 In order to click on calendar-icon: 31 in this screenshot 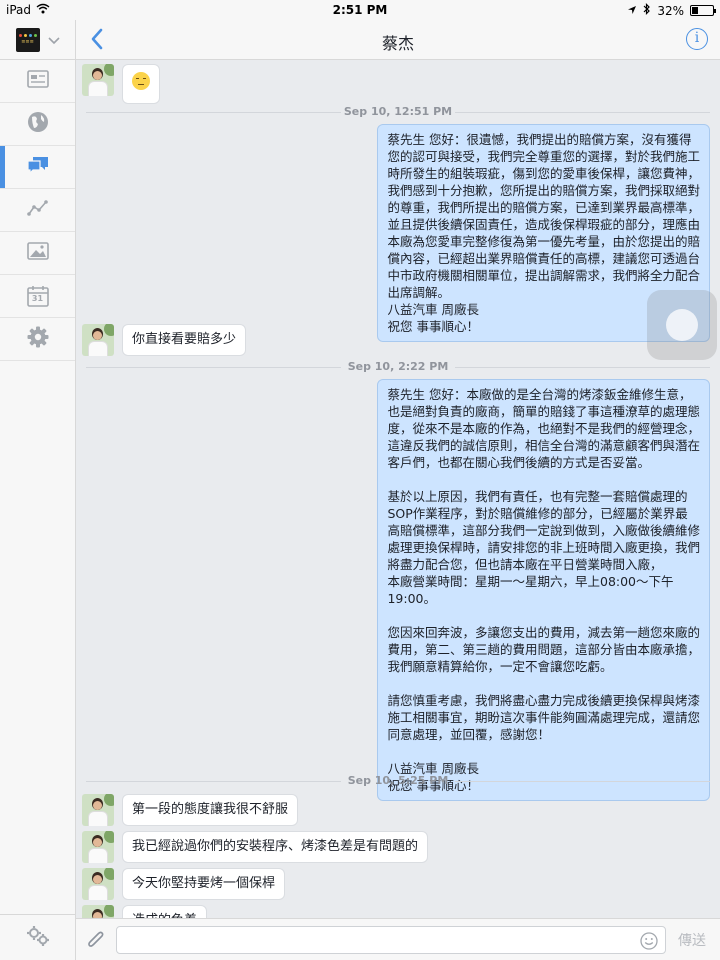, I will do `click(37, 296)`.